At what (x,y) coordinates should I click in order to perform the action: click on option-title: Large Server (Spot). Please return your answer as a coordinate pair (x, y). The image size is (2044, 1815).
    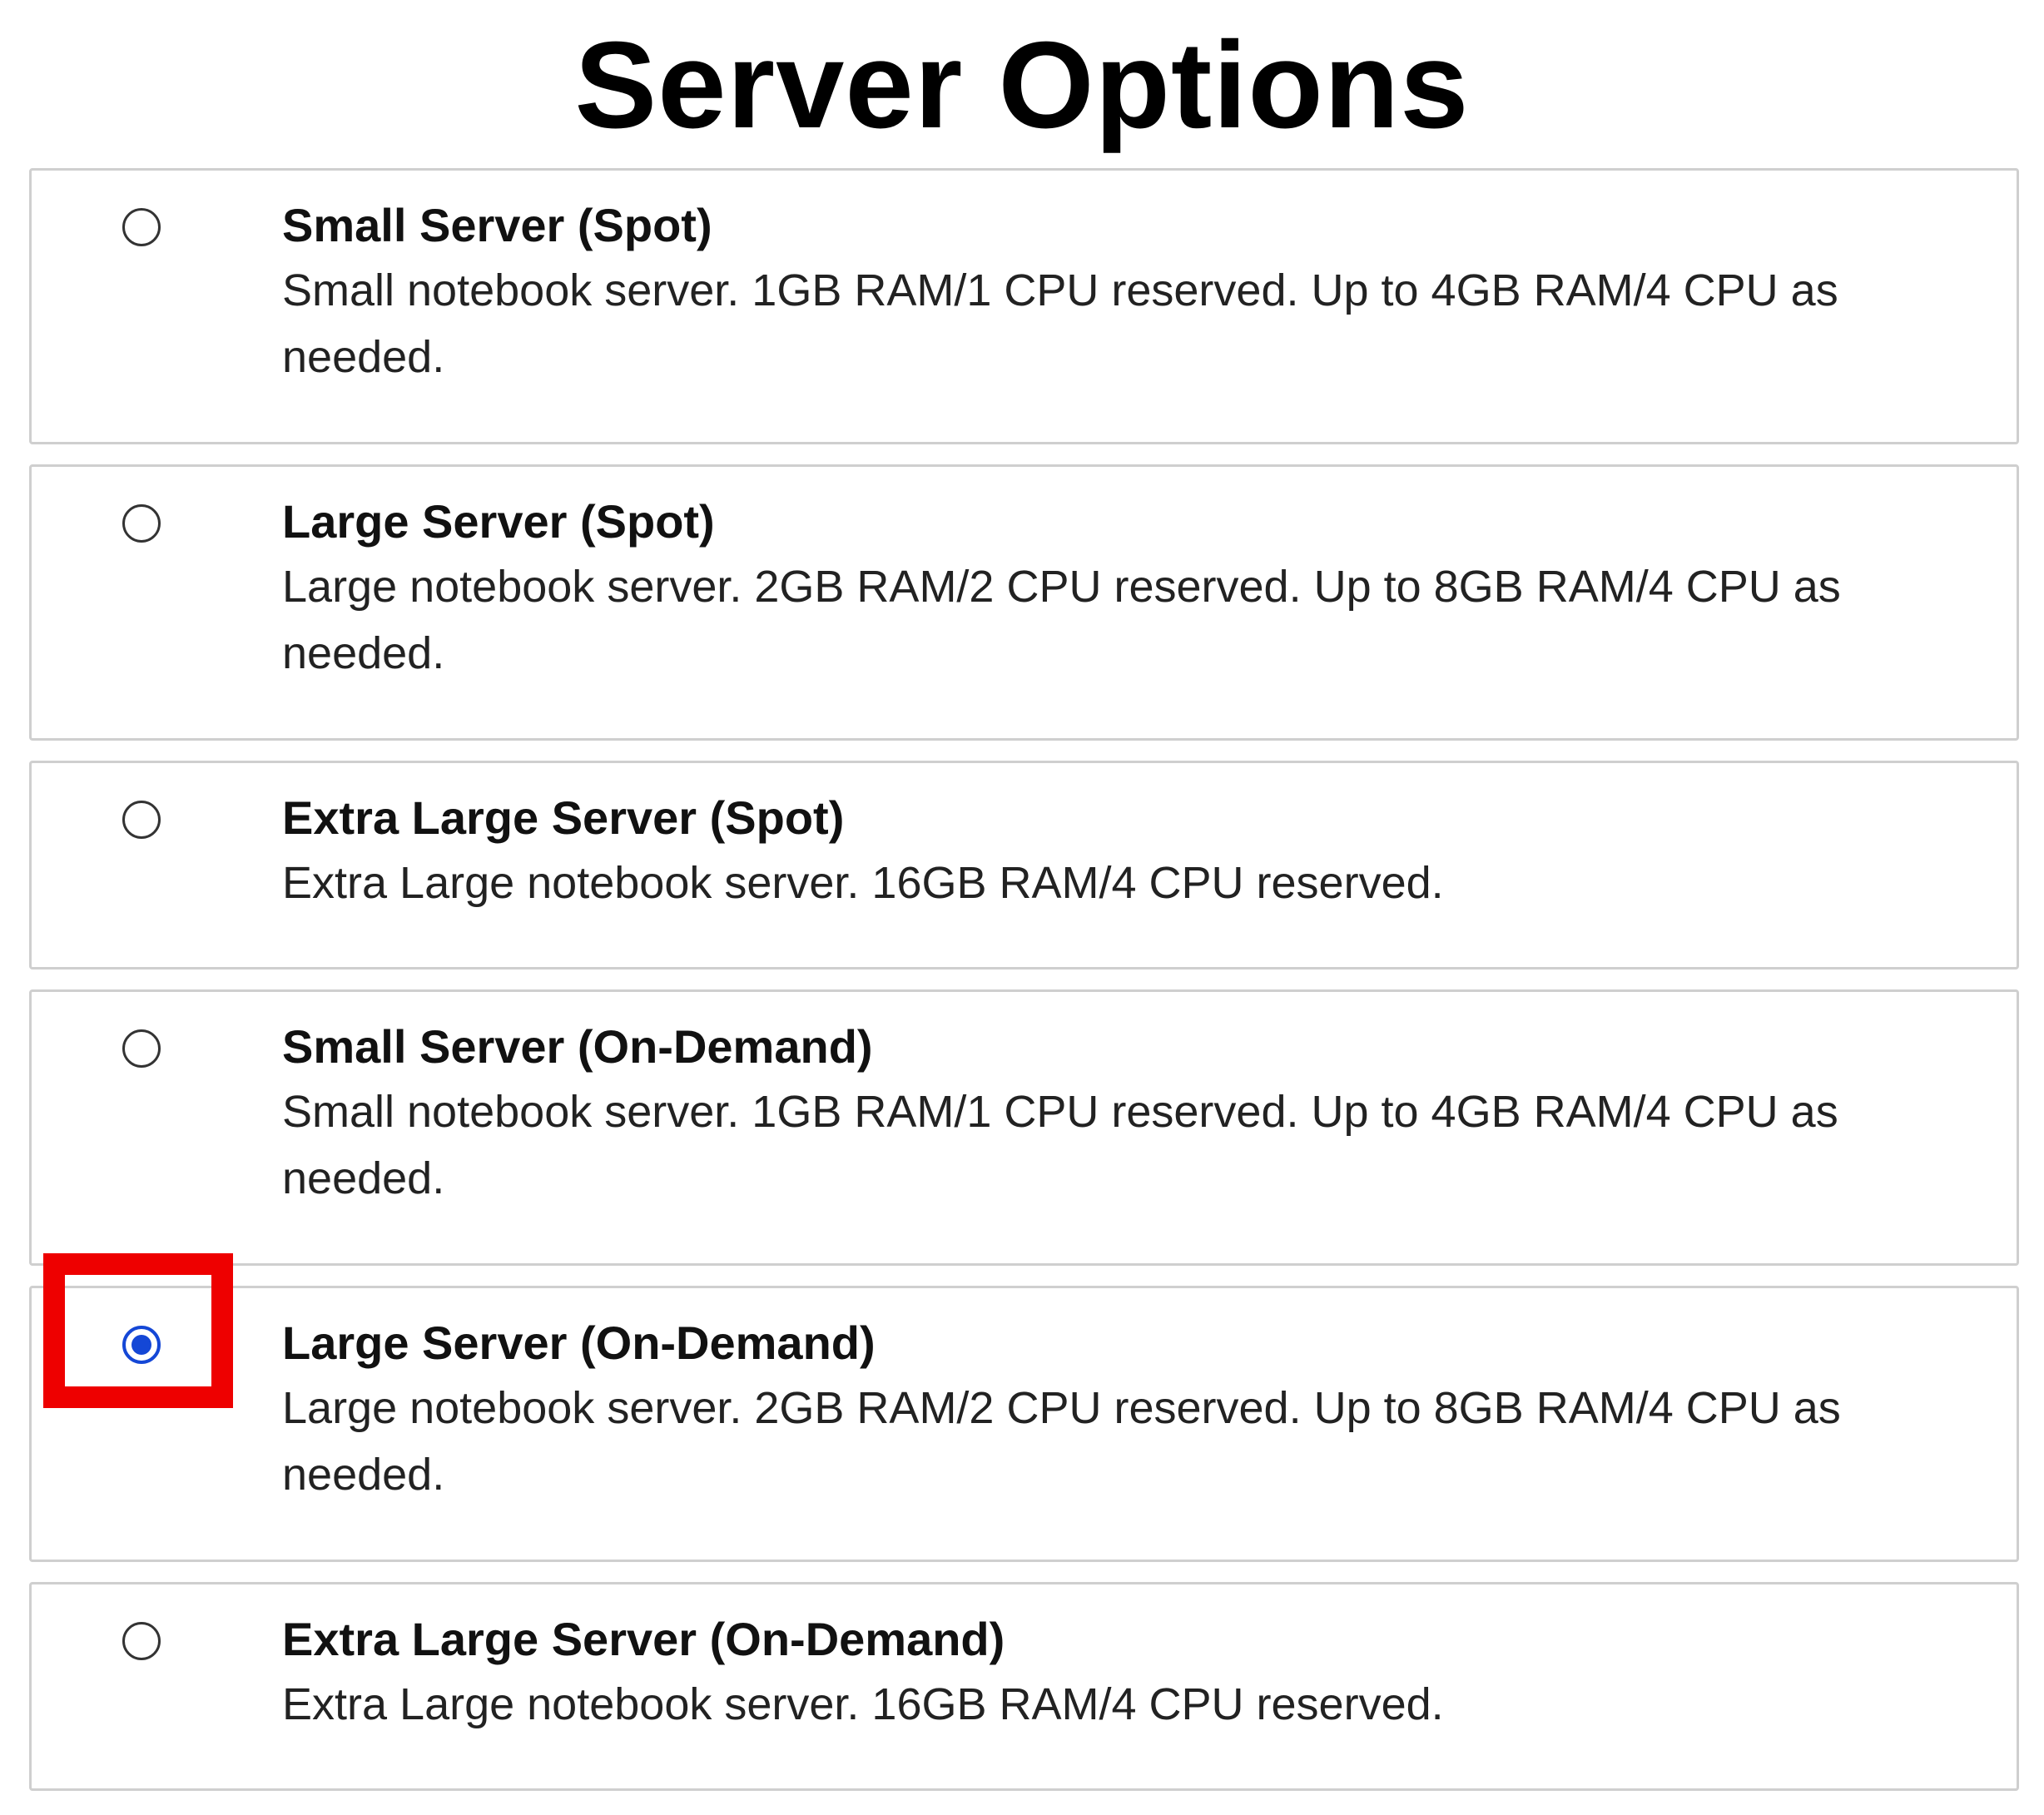
    Looking at the image, I should click on (499, 521).